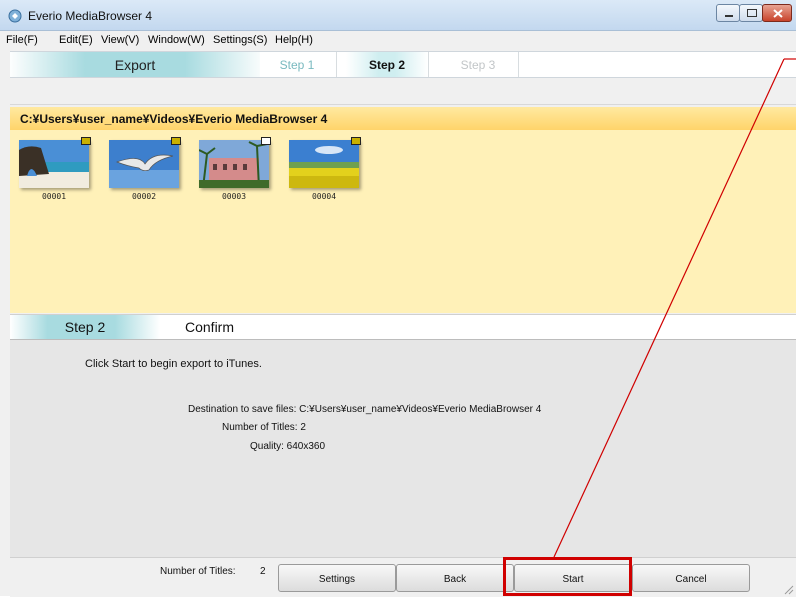 The width and height of the screenshot is (796, 597). What do you see at coordinates (324, 196) in the screenshot?
I see `thumbnail-label: 00004` at bounding box center [324, 196].